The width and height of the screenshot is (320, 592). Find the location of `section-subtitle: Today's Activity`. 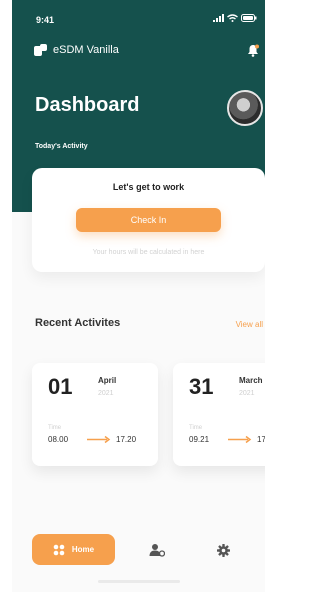

section-subtitle: Today's Activity is located at coordinates (61, 146).